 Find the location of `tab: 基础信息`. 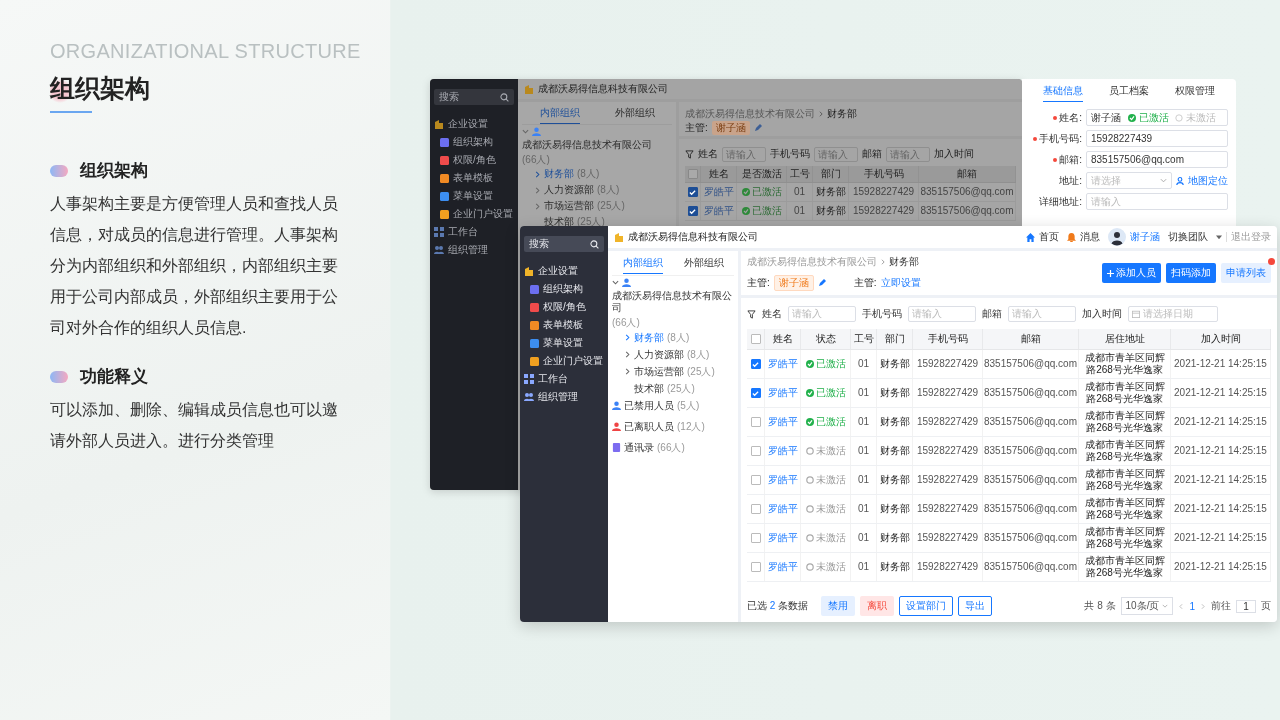

tab: 基础信息 is located at coordinates (1063, 91).